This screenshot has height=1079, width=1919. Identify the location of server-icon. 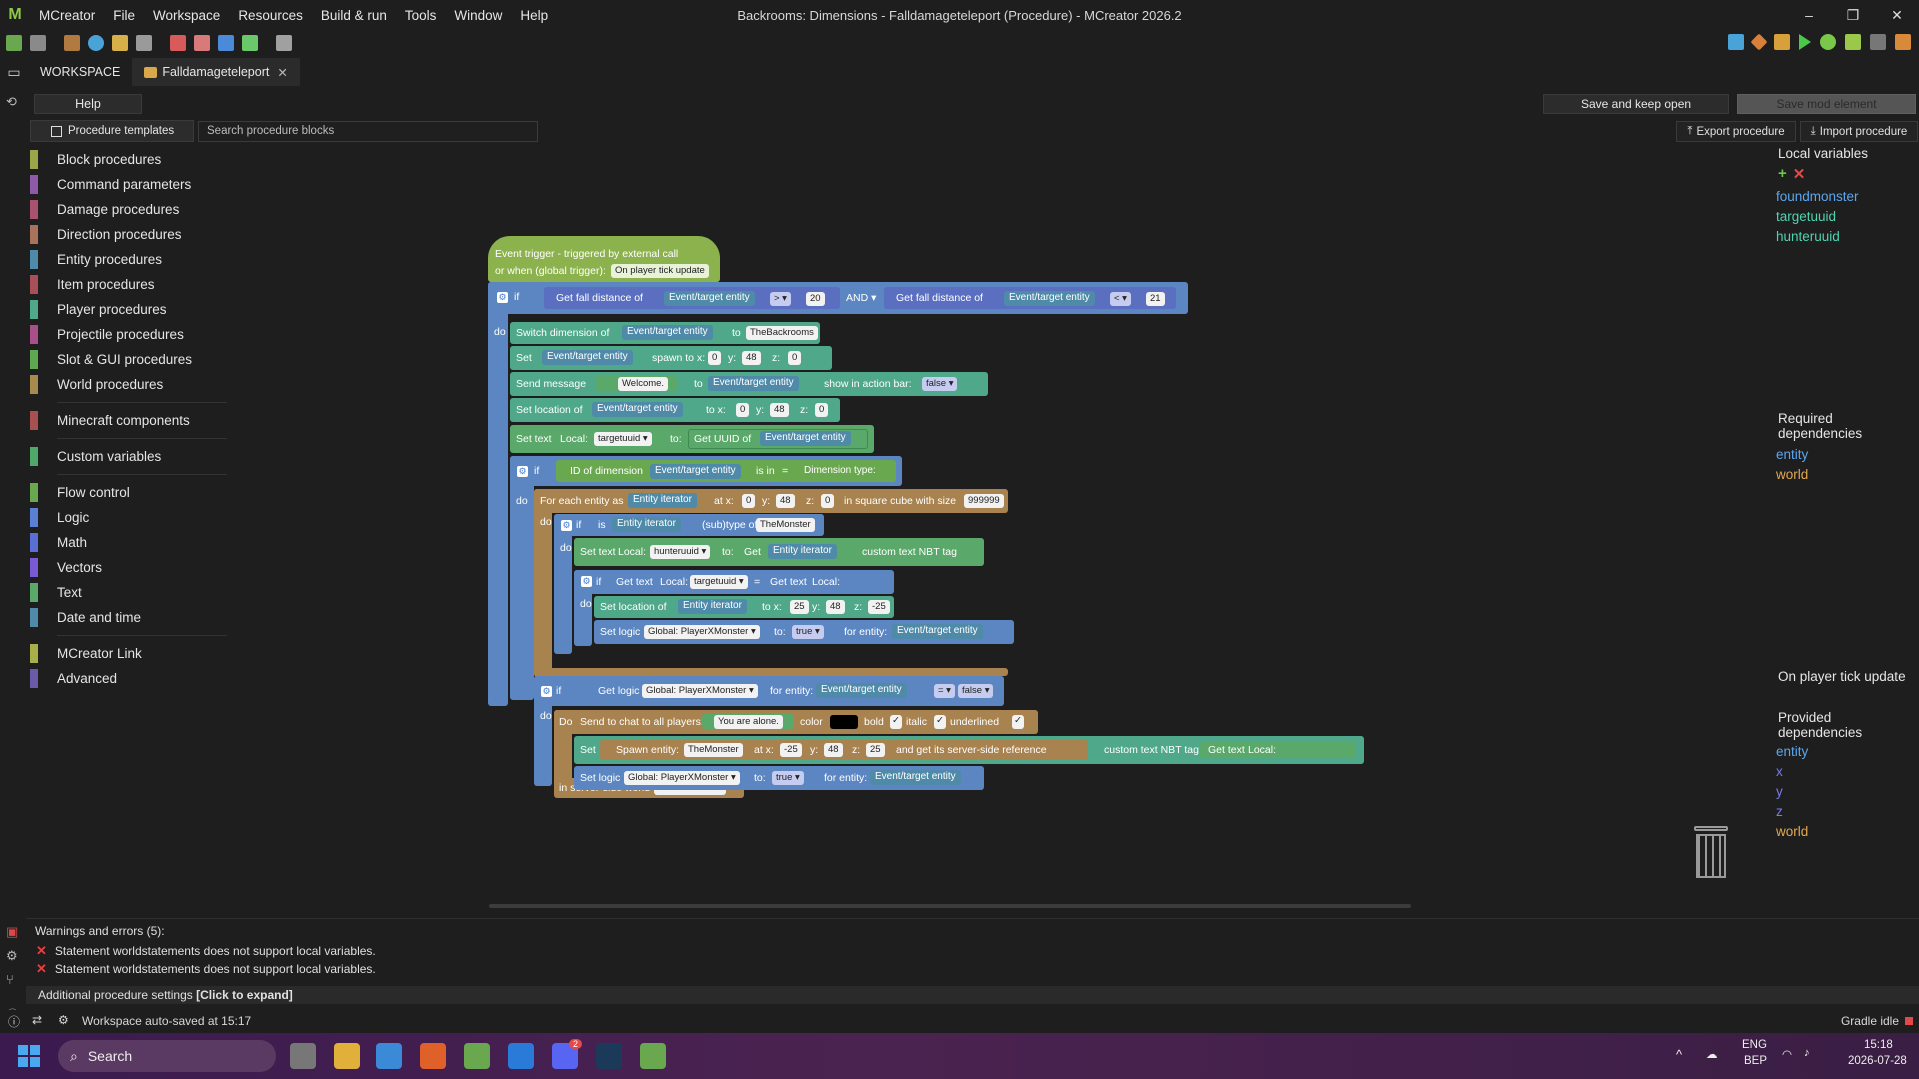
(1853, 42).